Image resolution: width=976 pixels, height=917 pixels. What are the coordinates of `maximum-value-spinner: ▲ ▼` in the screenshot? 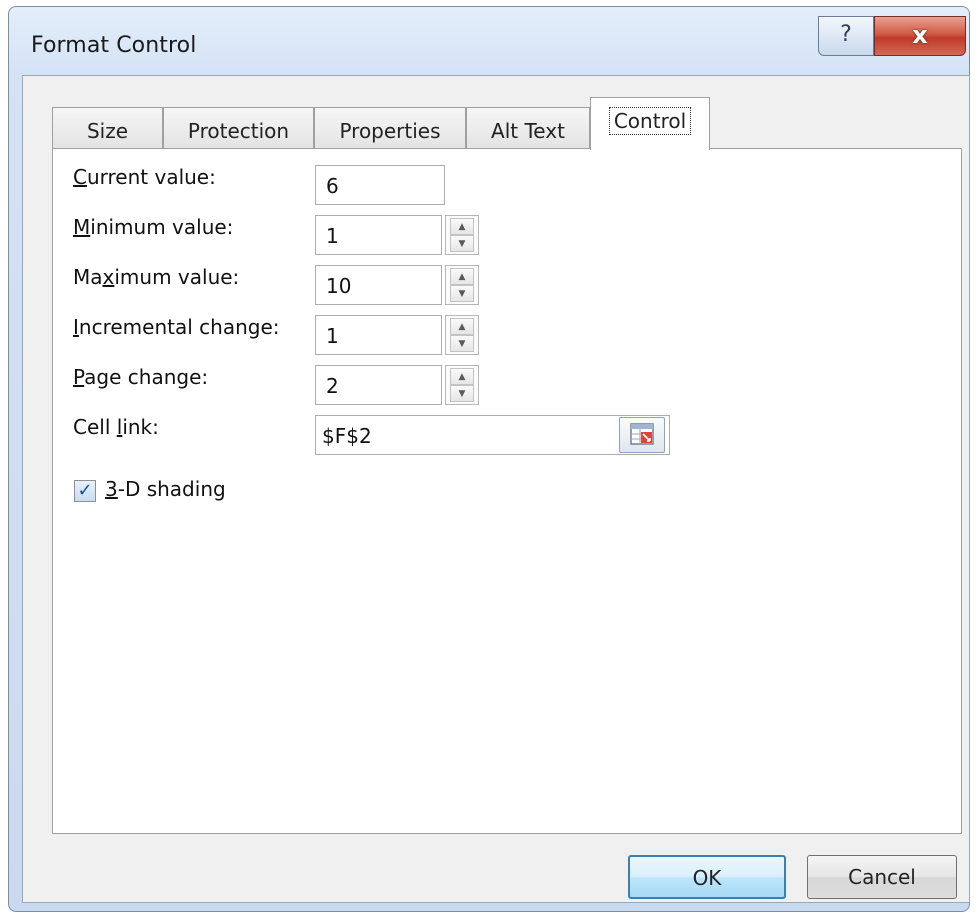 It's located at (462, 285).